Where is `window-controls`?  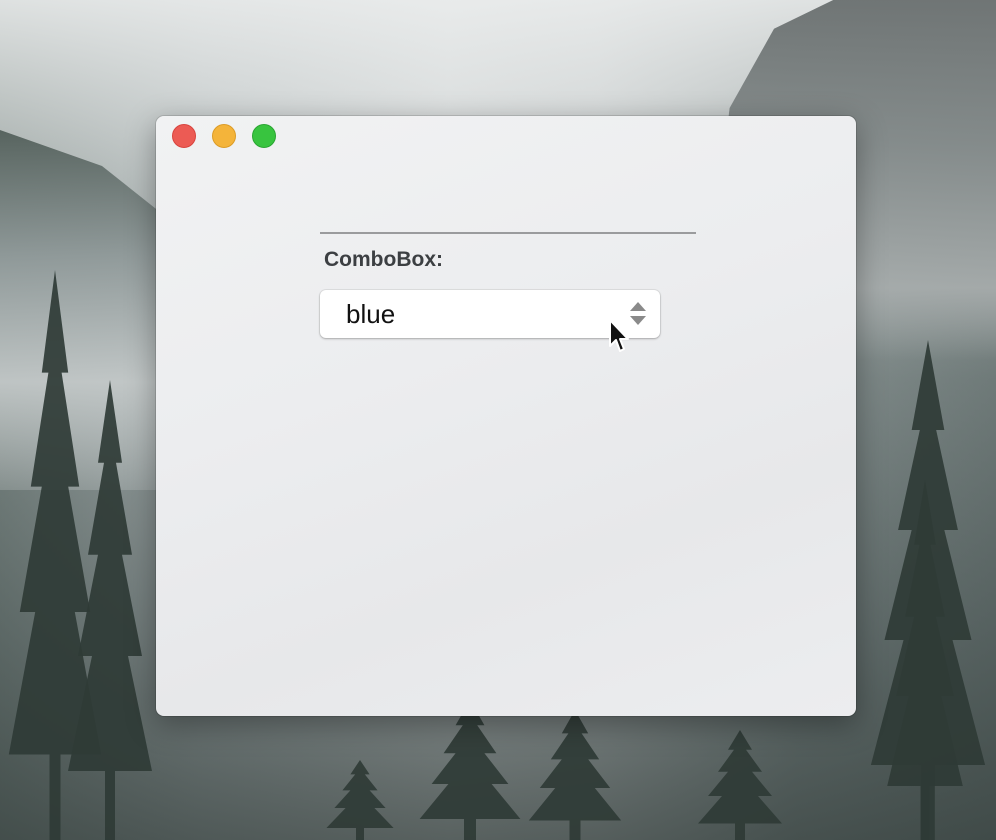 window-controls is located at coordinates (224, 136).